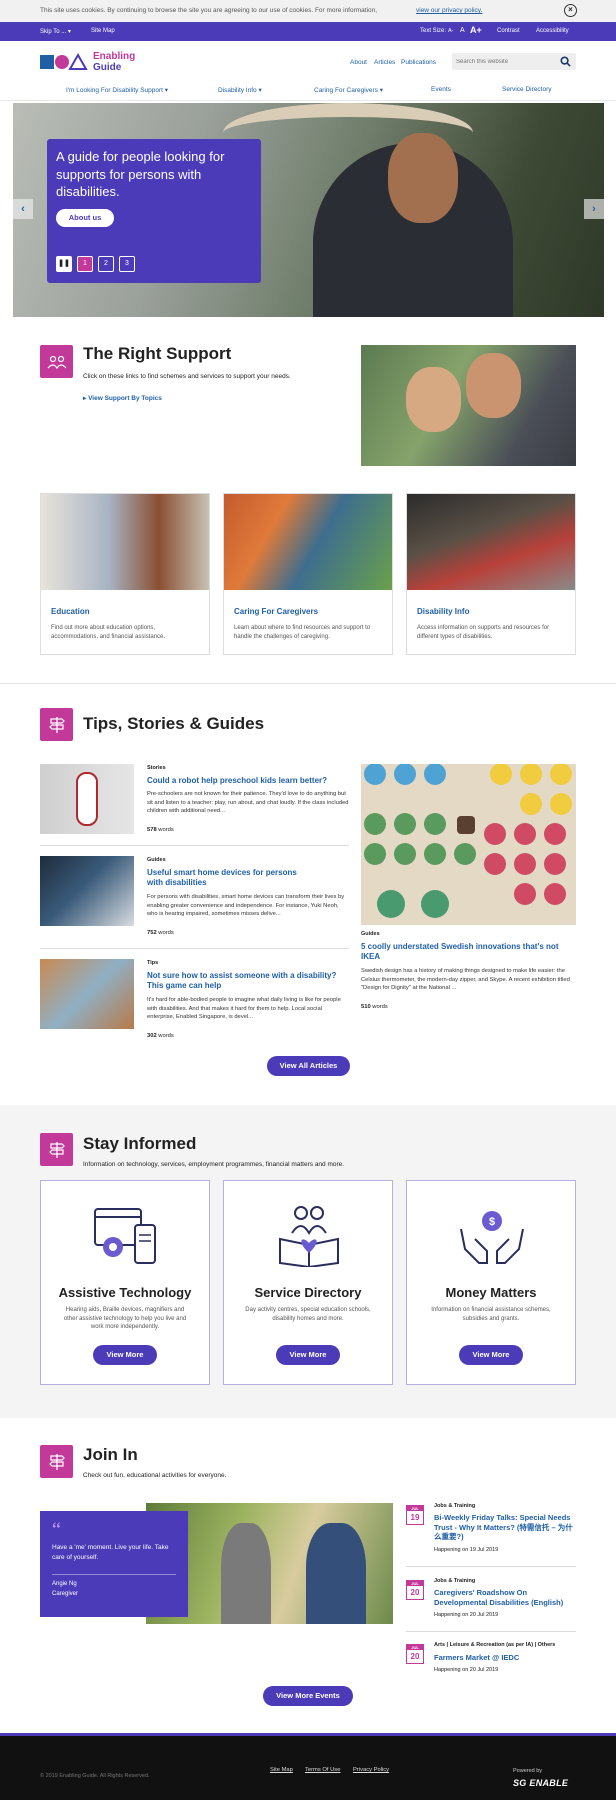  What do you see at coordinates (127, 264) in the screenshot?
I see `slide-3-button: 3` at bounding box center [127, 264].